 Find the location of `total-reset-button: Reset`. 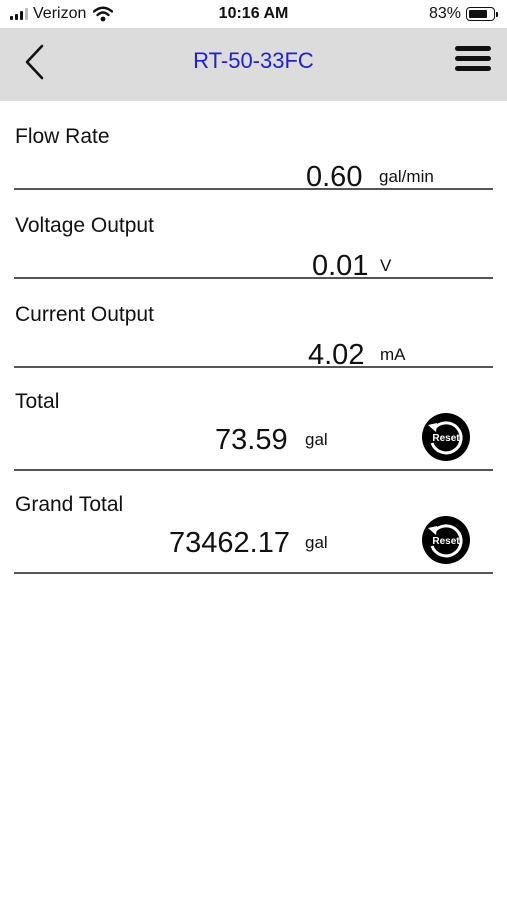

total-reset-button: Reset is located at coordinates (446, 437).